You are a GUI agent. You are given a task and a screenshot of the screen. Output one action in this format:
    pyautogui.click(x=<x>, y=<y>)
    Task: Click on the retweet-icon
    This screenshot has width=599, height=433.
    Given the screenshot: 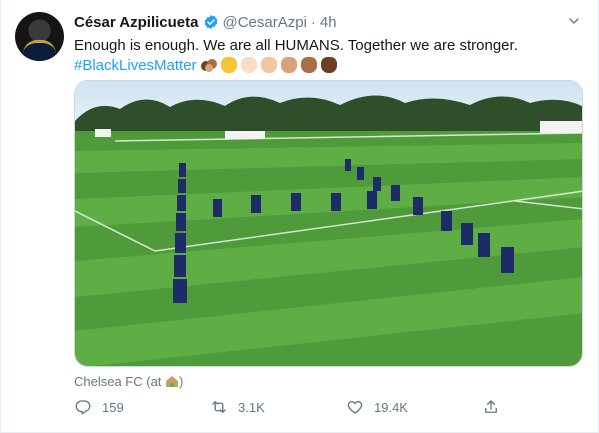 What is the action you would take?
    pyautogui.click(x=219, y=407)
    